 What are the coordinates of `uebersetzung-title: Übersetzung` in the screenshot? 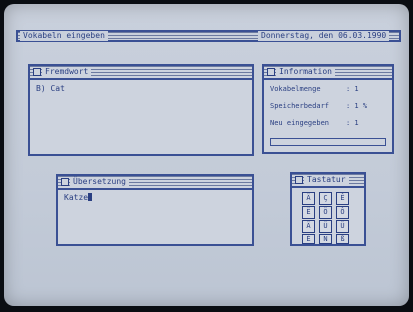 It's located at (99, 182).